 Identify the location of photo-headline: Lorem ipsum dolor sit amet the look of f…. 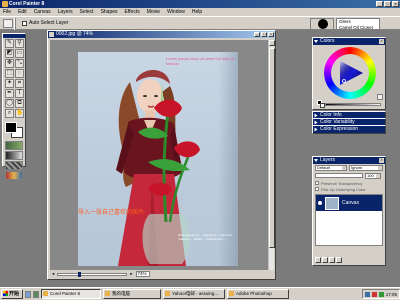
(200, 61).